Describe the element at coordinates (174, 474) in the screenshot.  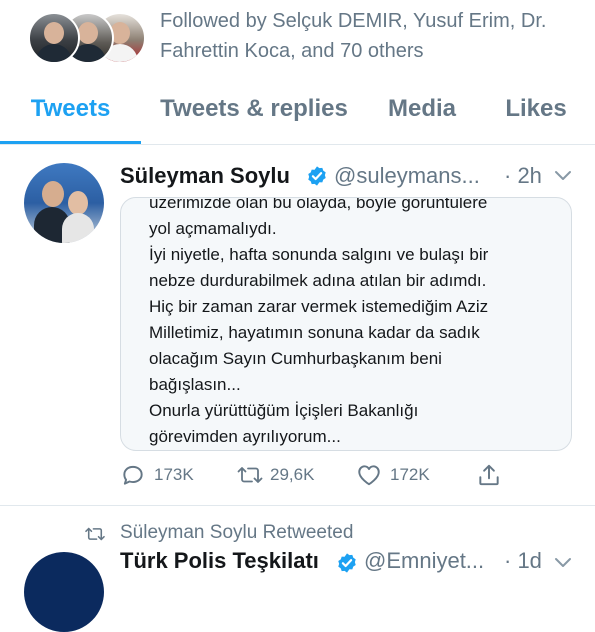
I see `reply-count: 173K` at that location.